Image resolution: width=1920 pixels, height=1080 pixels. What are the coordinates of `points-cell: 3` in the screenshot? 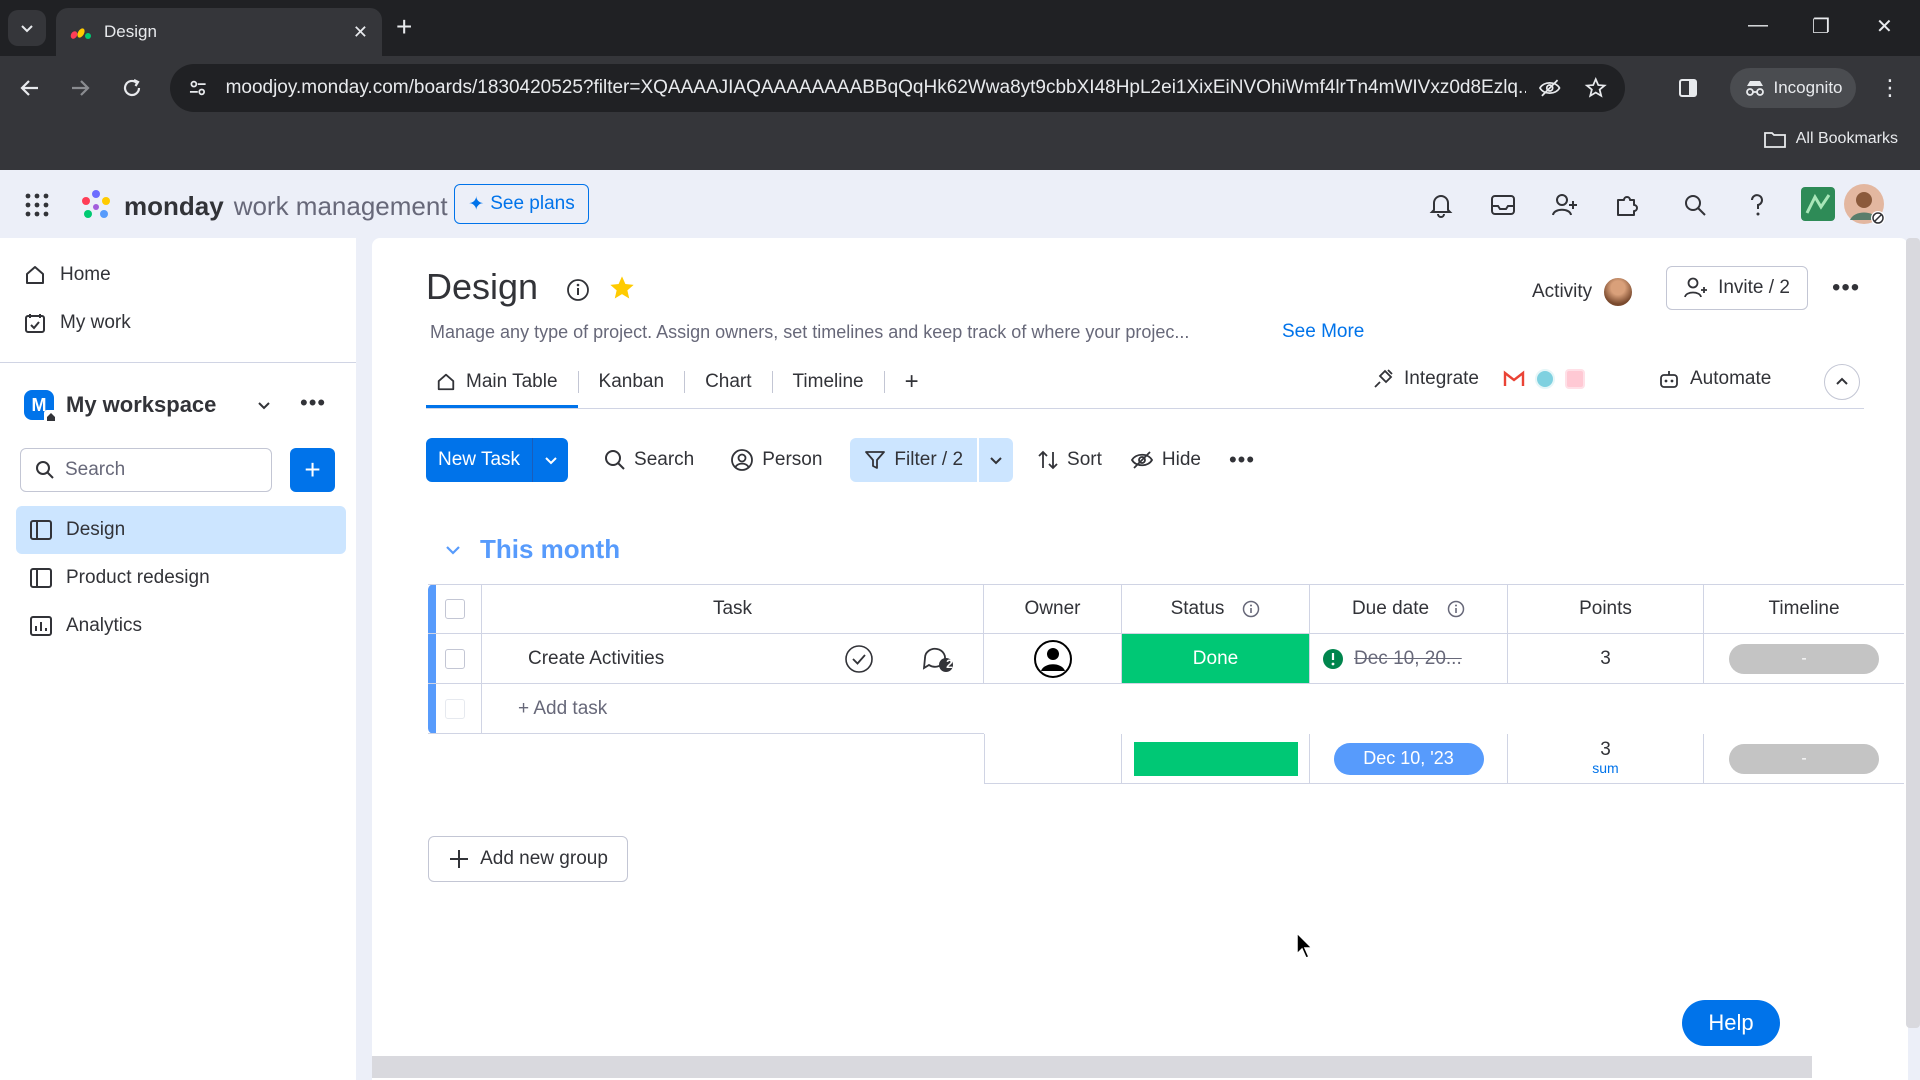 It's located at (1606, 659).